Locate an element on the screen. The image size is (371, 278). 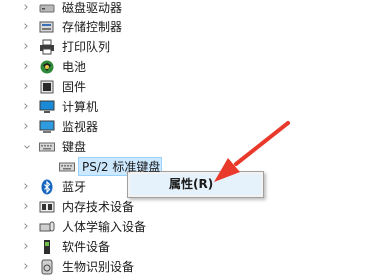
tree-item-biometric-devices: › 生物识别设备 is located at coordinates (185, 267).